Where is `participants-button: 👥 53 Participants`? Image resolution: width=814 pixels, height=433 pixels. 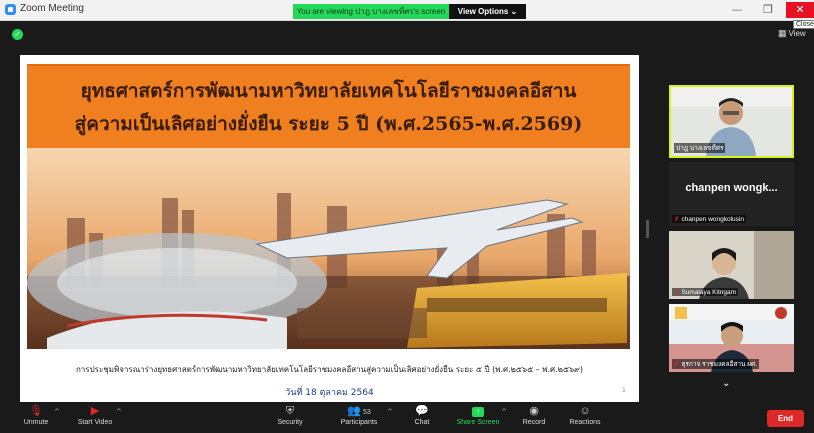
participants-button: 👥 53 Participants is located at coordinates (359, 417).